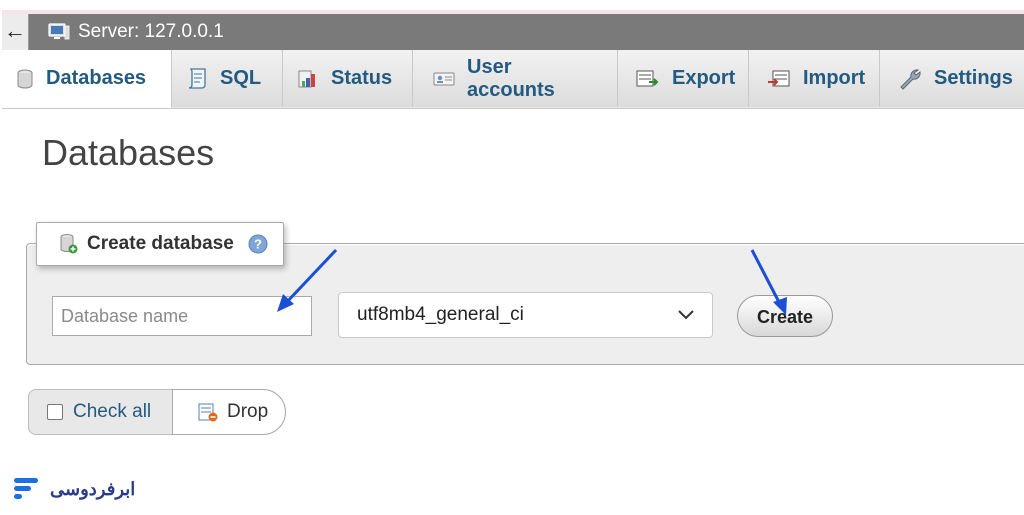 The image size is (1024, 515). I want to click on tab-status: Status, so click(348, 78).